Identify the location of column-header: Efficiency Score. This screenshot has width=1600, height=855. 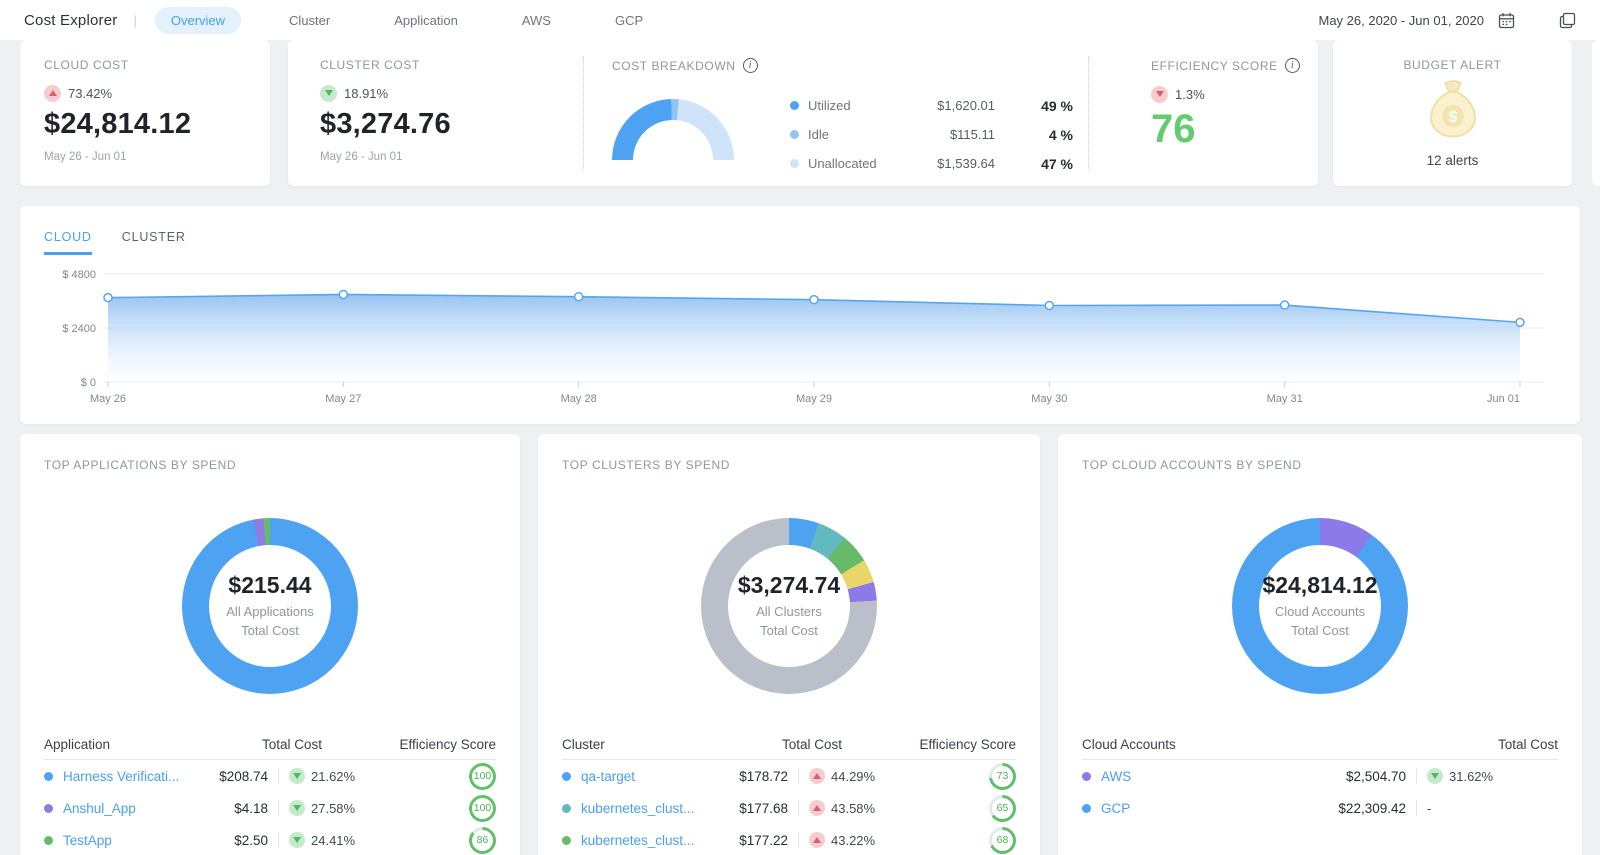
(447, 744).